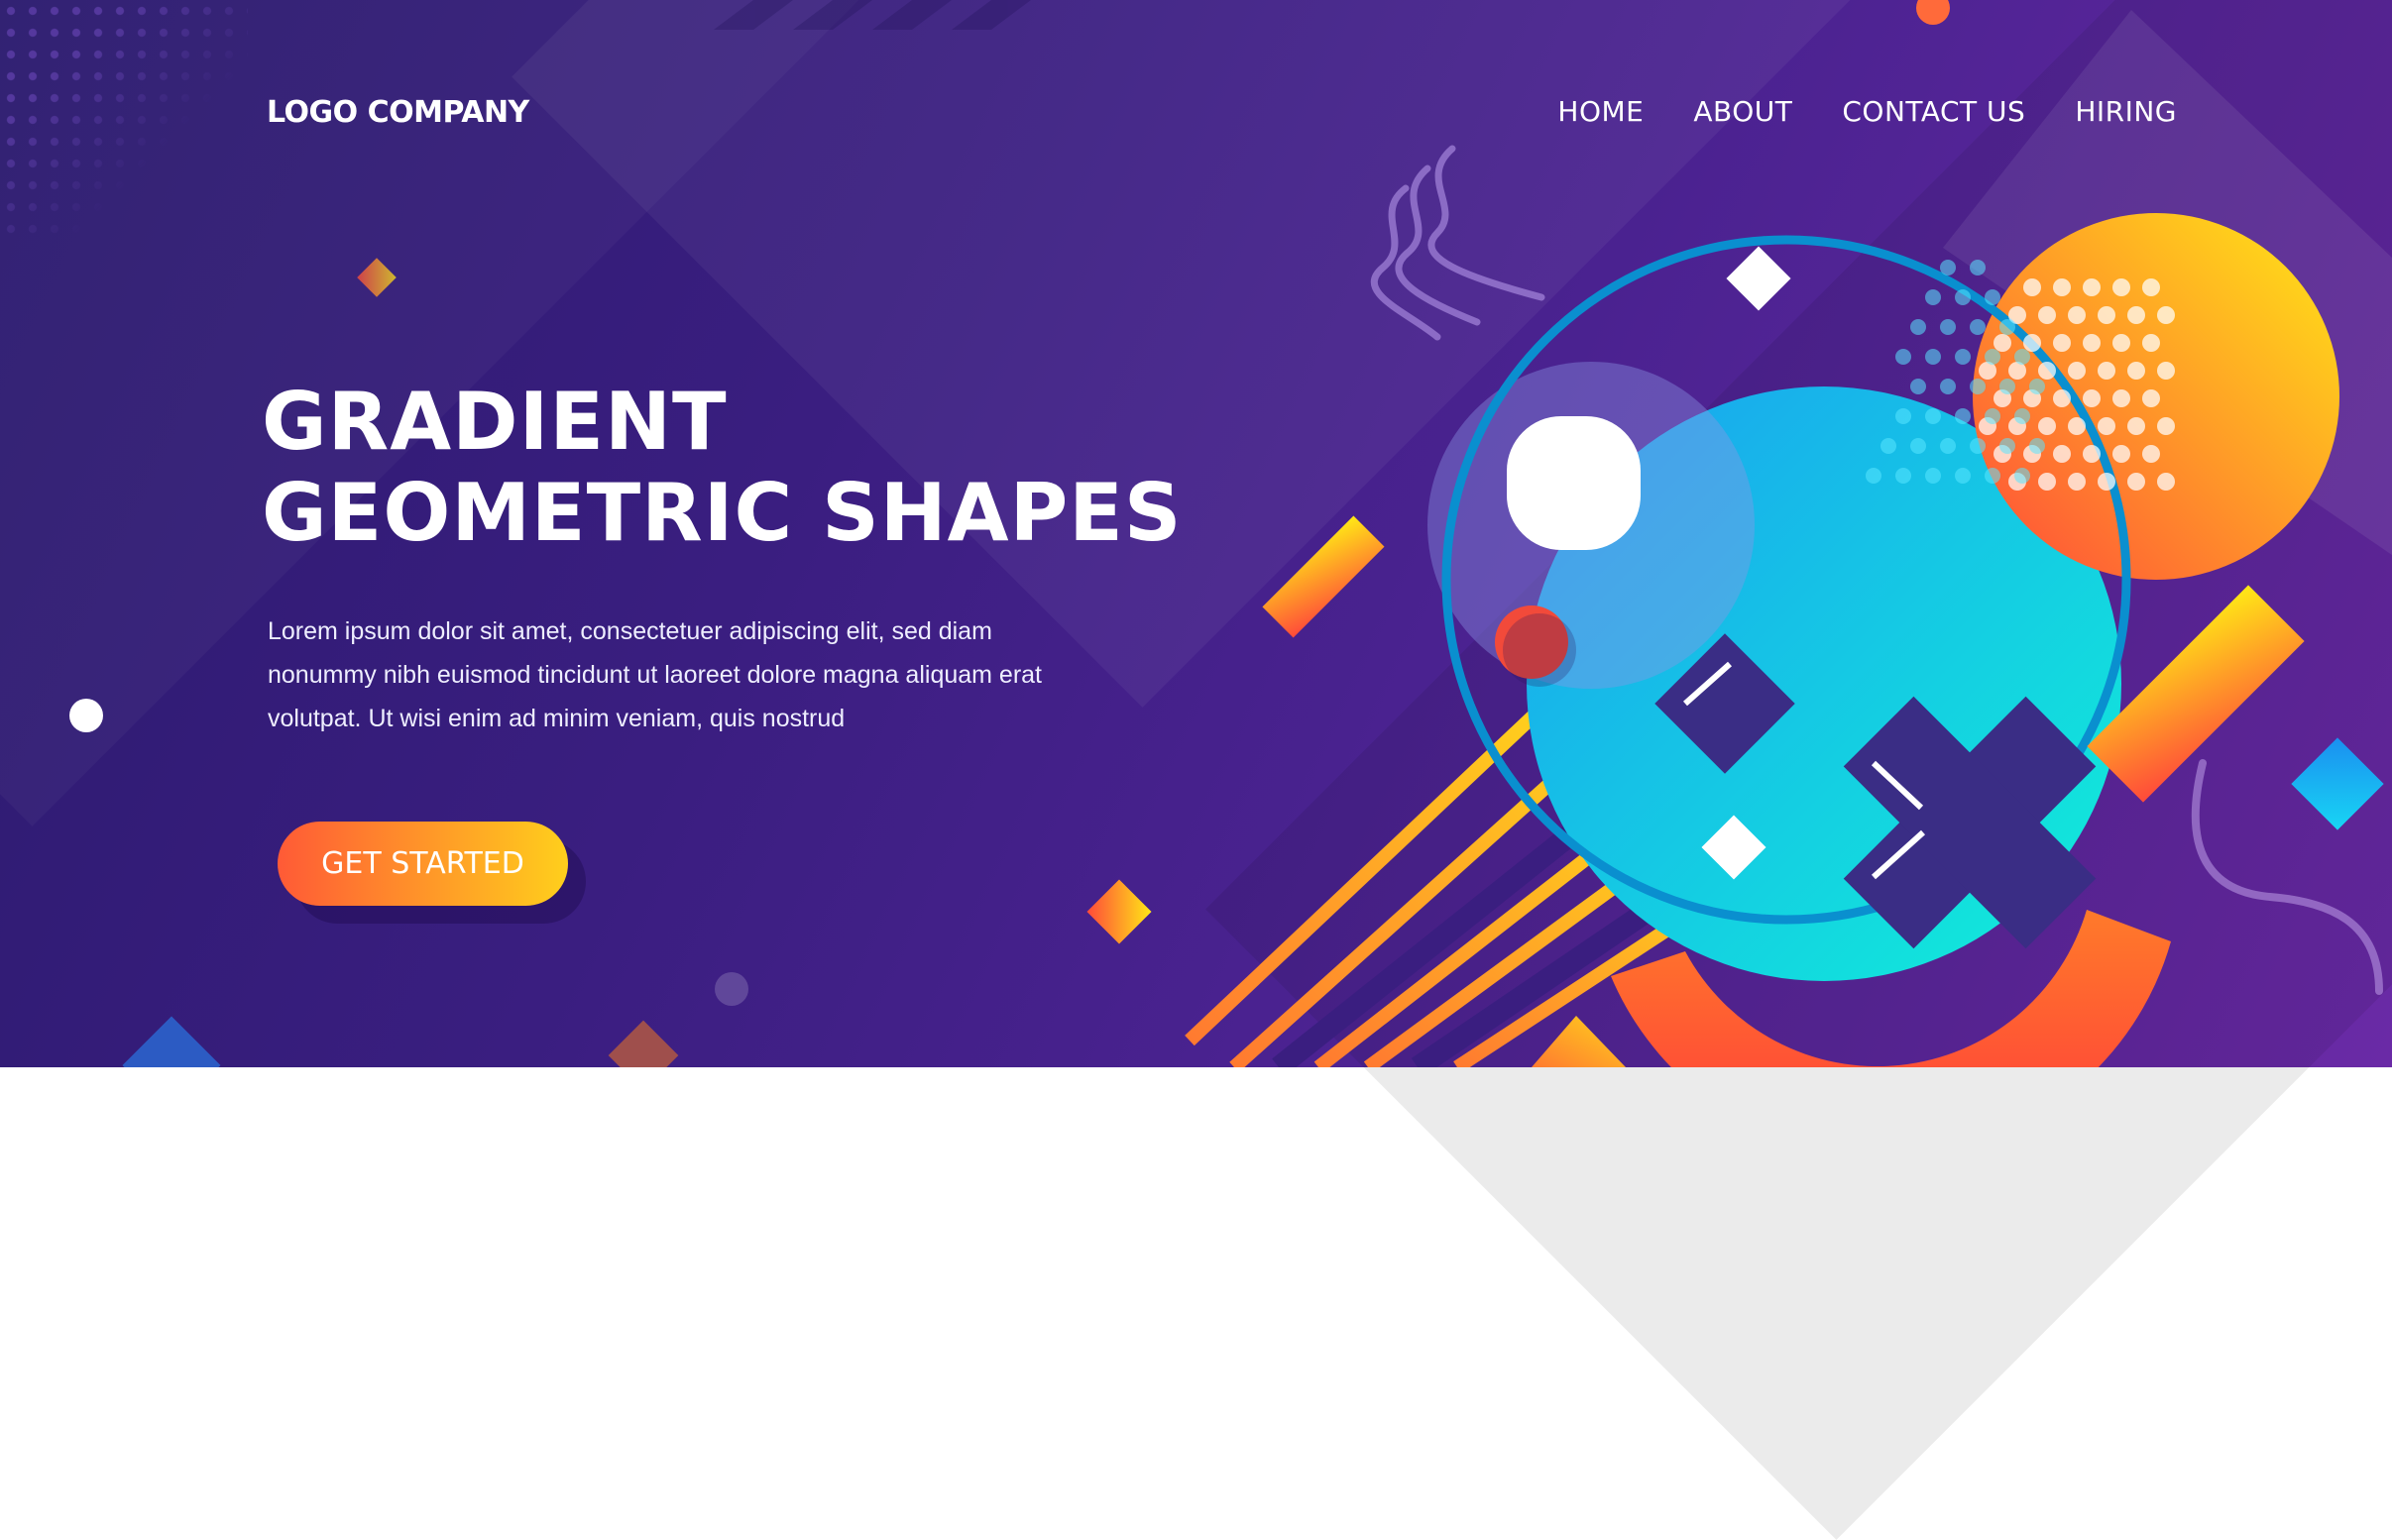  I want to click on white-dot, so click(86, 715).